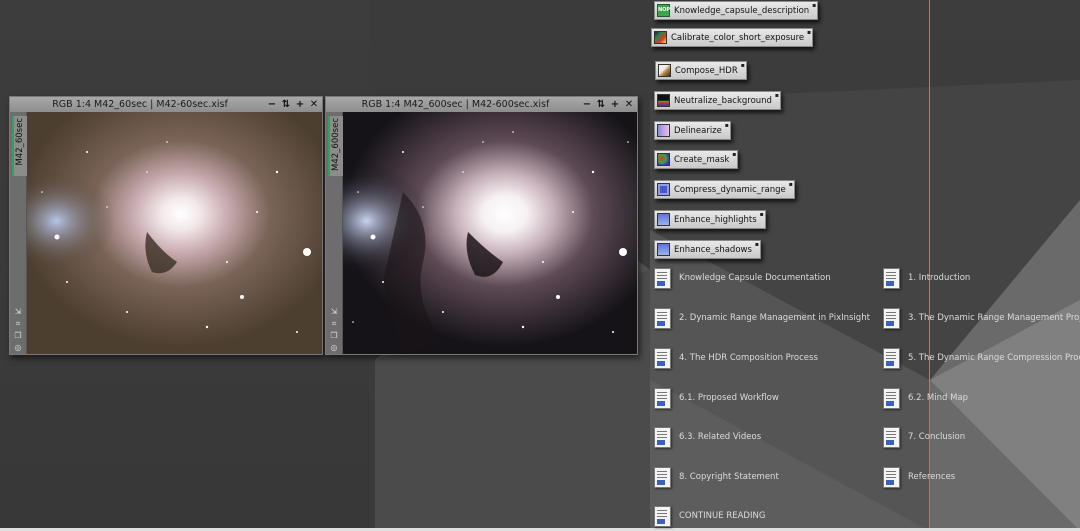  What do you see at coordinates (720, 437) in the screenshot?
I see `document-label: 6.3. Related Videos` at bounding box center [720, 437].